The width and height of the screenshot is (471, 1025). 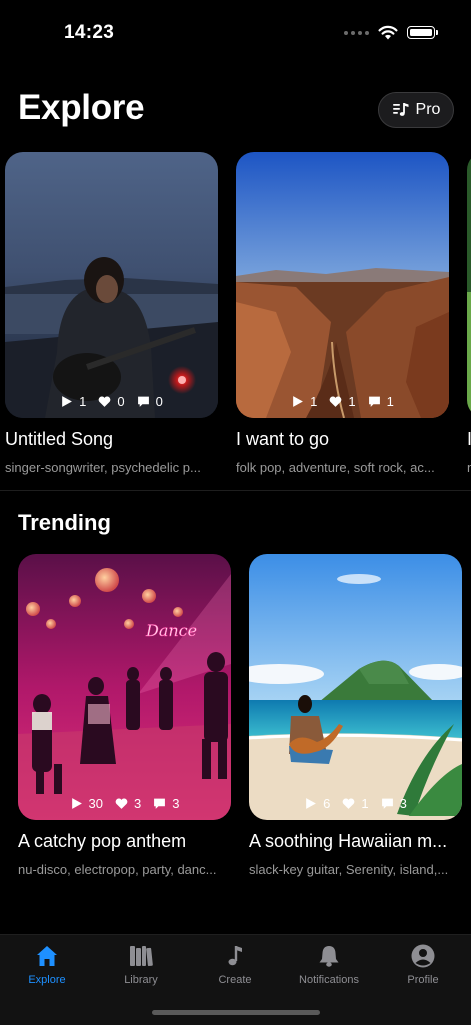 I want to click on song-cover: Dance 30 3 3, so click(x=124, y=687).